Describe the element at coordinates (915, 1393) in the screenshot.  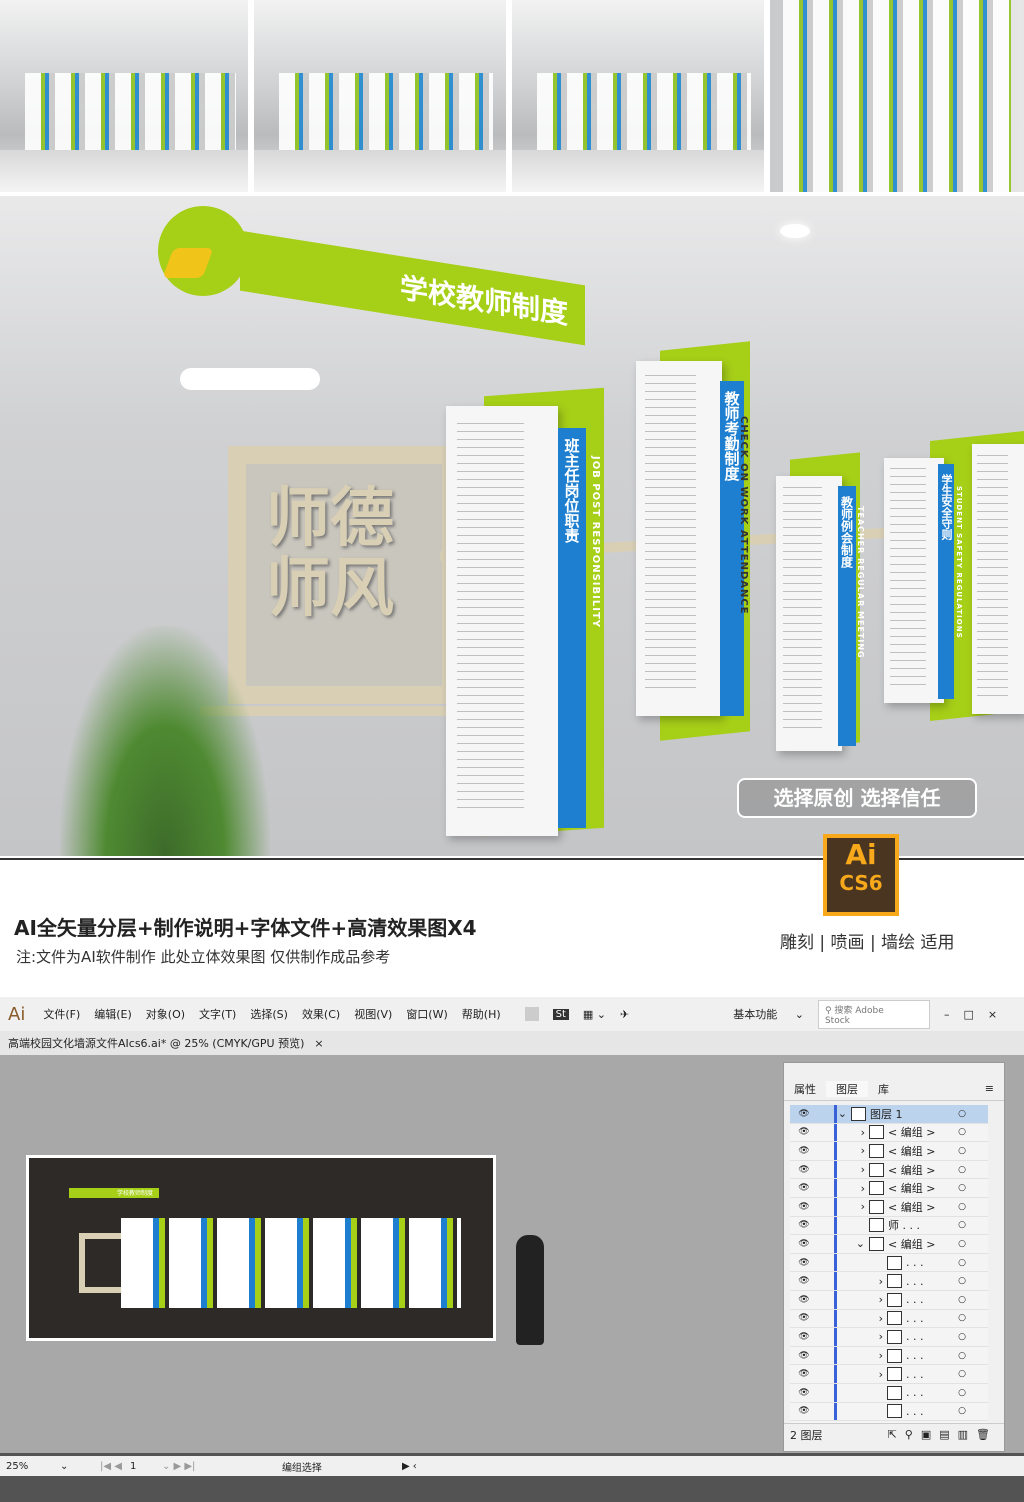
I see `layer-name: . . .` at that location.